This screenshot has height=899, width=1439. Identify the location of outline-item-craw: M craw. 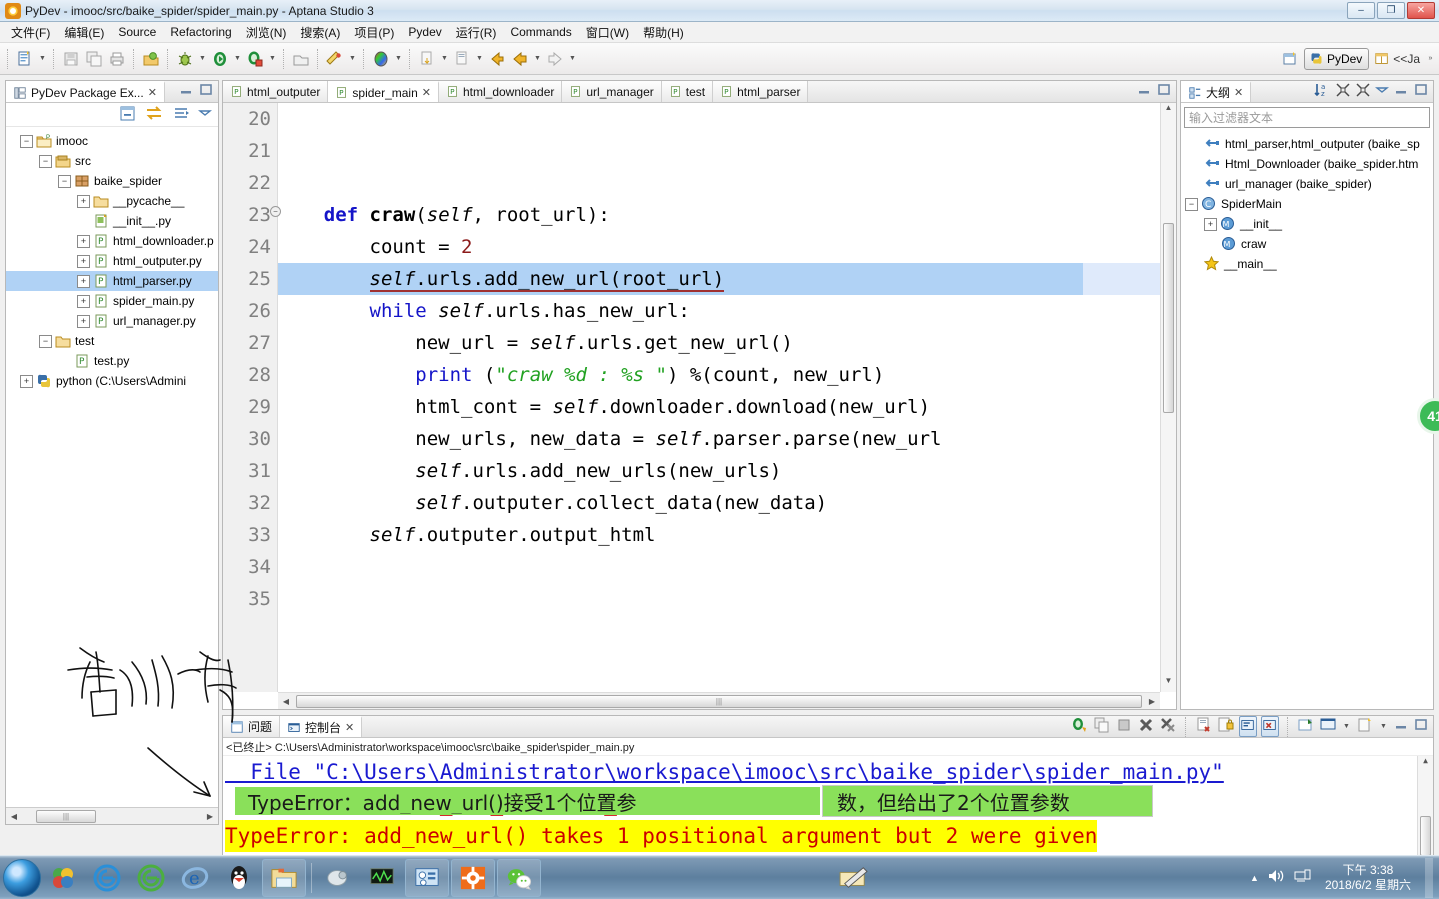
(1307, 244).